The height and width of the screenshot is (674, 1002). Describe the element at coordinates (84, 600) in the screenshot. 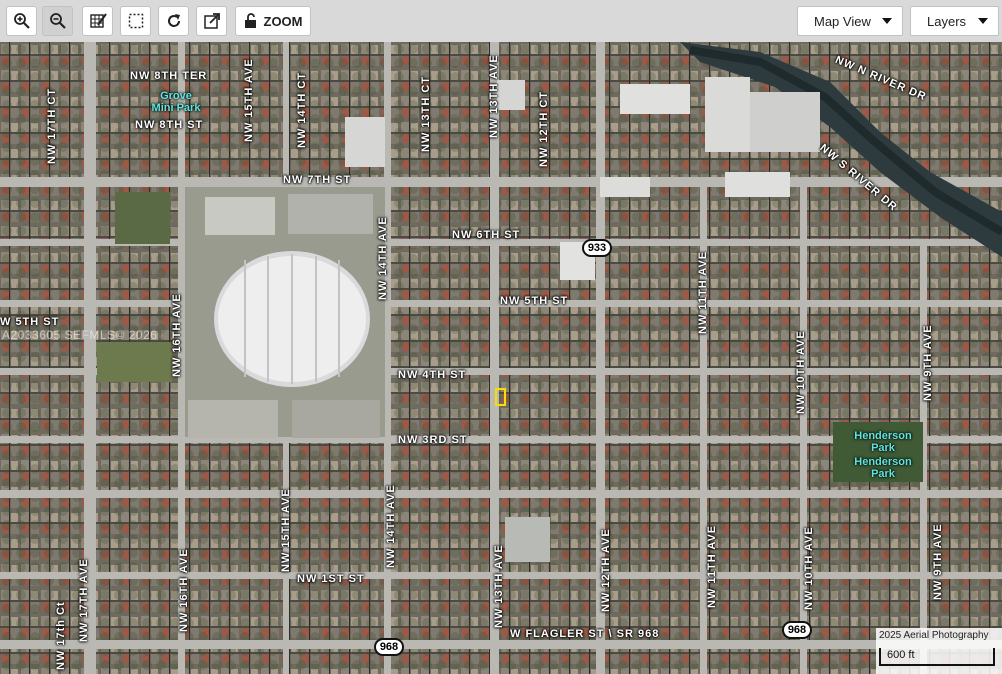

I see `street-label-nw-17th-ave: NW 17TH AVE` at that location.